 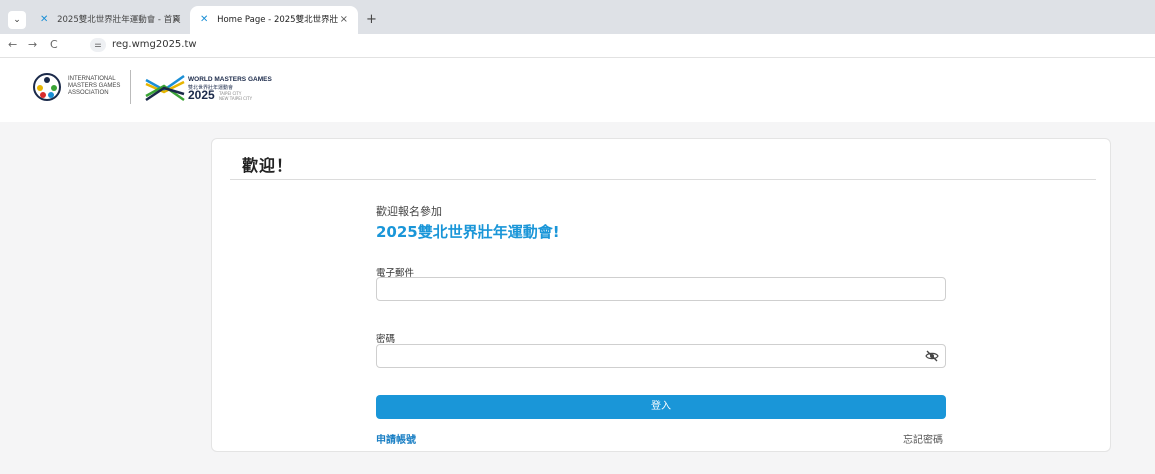 I want to click on imga-line: INTERNATIONAL, so click(x=92, y=79).